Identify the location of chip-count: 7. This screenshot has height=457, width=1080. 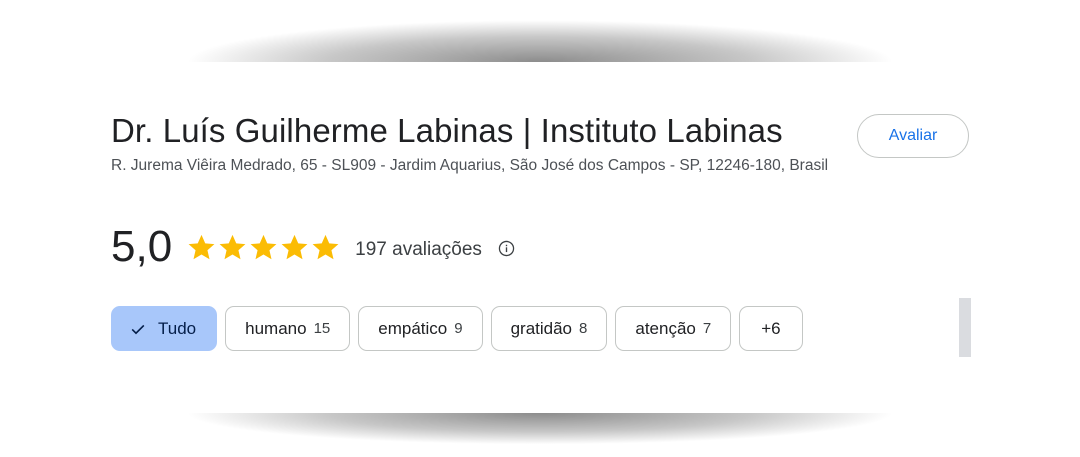
(707, 328).